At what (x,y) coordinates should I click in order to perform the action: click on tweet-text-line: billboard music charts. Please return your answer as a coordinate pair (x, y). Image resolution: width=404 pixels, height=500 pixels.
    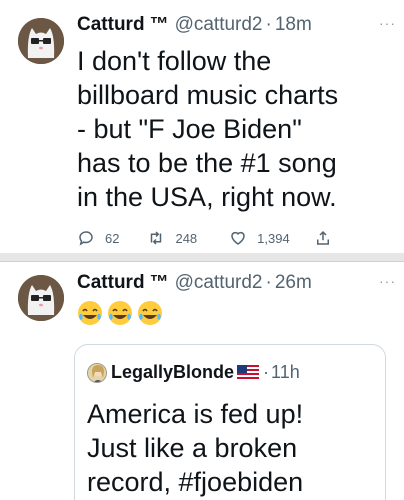
    Looking at the image, I should click on (208, 95).